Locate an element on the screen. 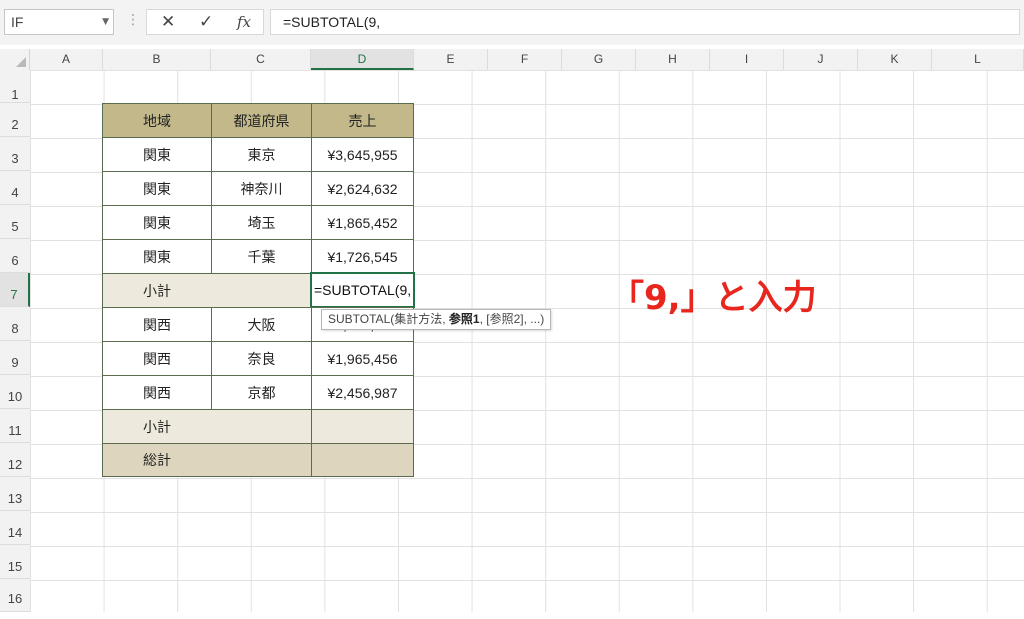 The width and height of the screenshot is (1024, 619). header-sales: 売上 is located at coordinates (362, 120).